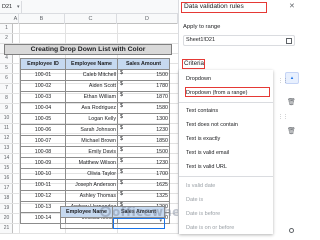 Image resolution: width=320 pixels, height=240 pixels. Describe the element at coordinates (143, 174) in the screenshot. I see `sales-amount-cell: $1700` at that location.